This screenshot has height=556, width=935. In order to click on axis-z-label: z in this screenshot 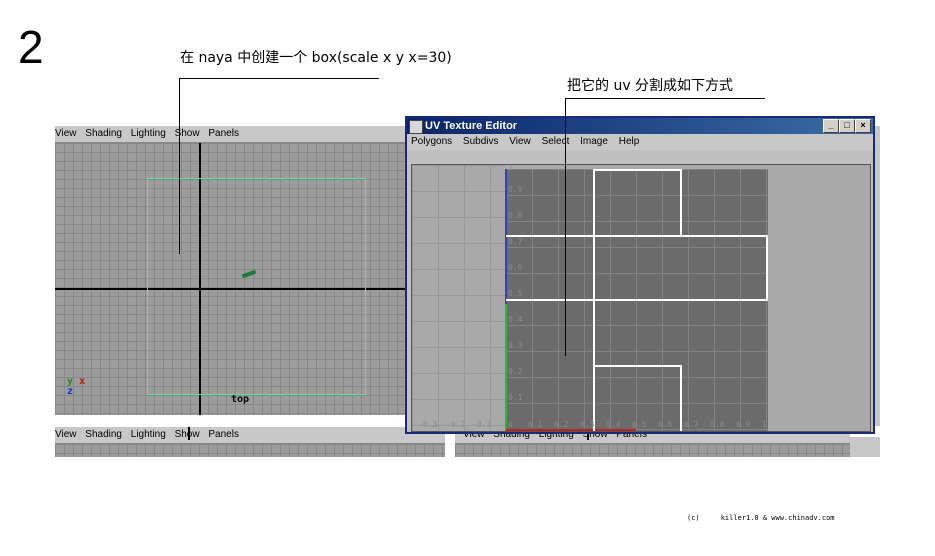, I will do `click(70, 391)`.